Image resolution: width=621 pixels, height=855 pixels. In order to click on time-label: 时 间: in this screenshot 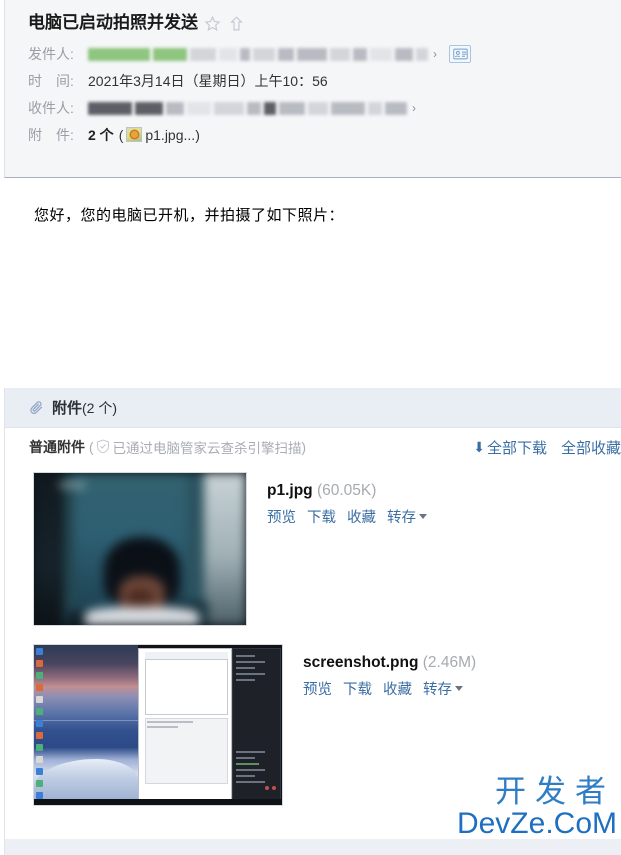, I will do `click(51, 80)`.